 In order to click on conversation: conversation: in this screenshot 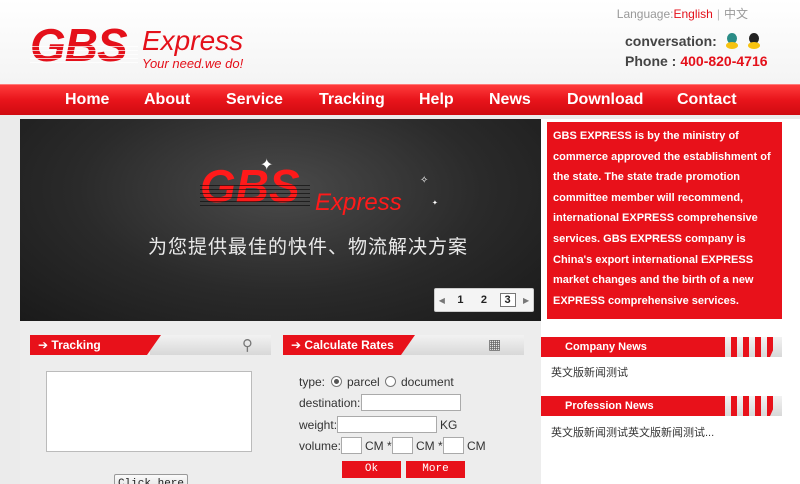, I will do `click(693, 41)`.